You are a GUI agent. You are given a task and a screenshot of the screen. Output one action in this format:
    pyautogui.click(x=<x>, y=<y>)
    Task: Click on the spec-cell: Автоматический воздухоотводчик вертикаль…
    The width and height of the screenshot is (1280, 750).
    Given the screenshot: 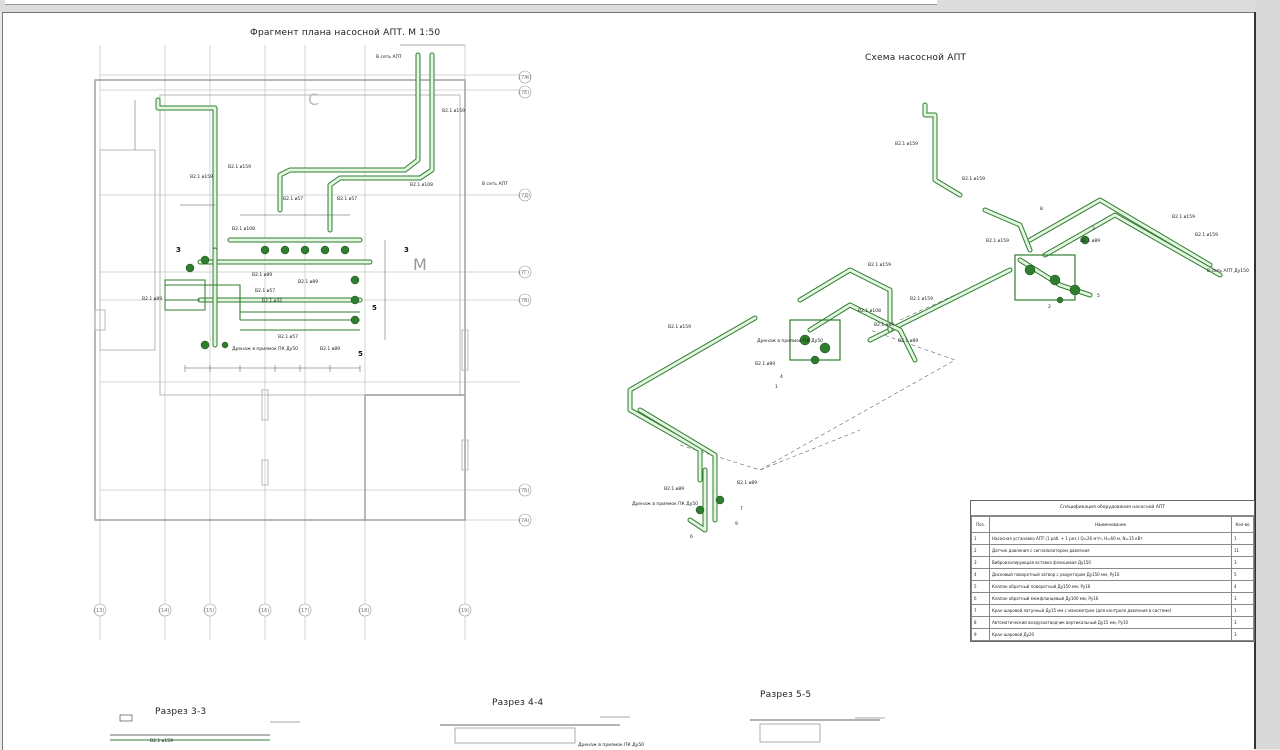 What is the action you would take?
    pyautogui.click(x=1110, y=622)
    